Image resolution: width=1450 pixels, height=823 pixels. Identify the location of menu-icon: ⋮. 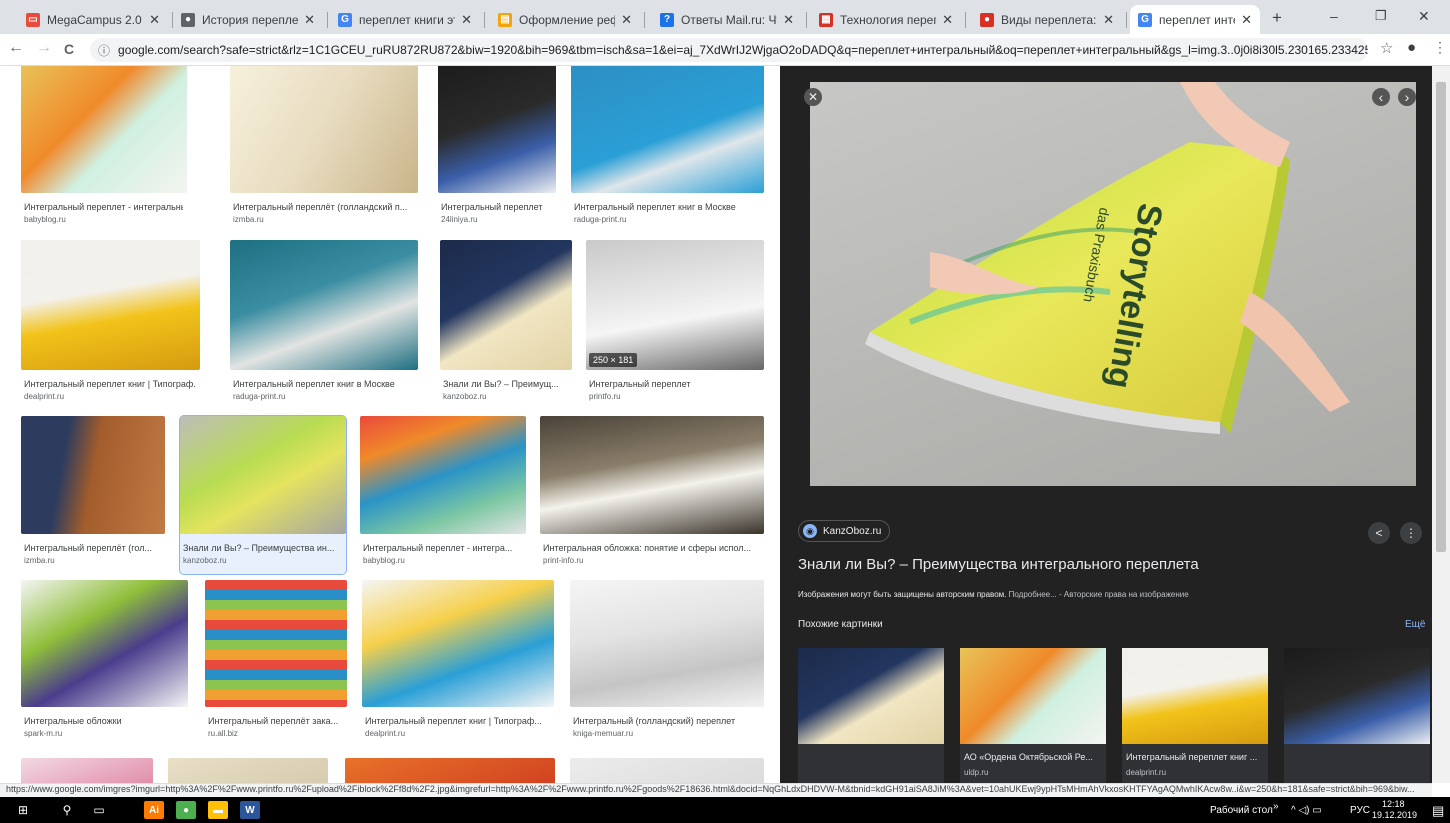
(1440, 47).